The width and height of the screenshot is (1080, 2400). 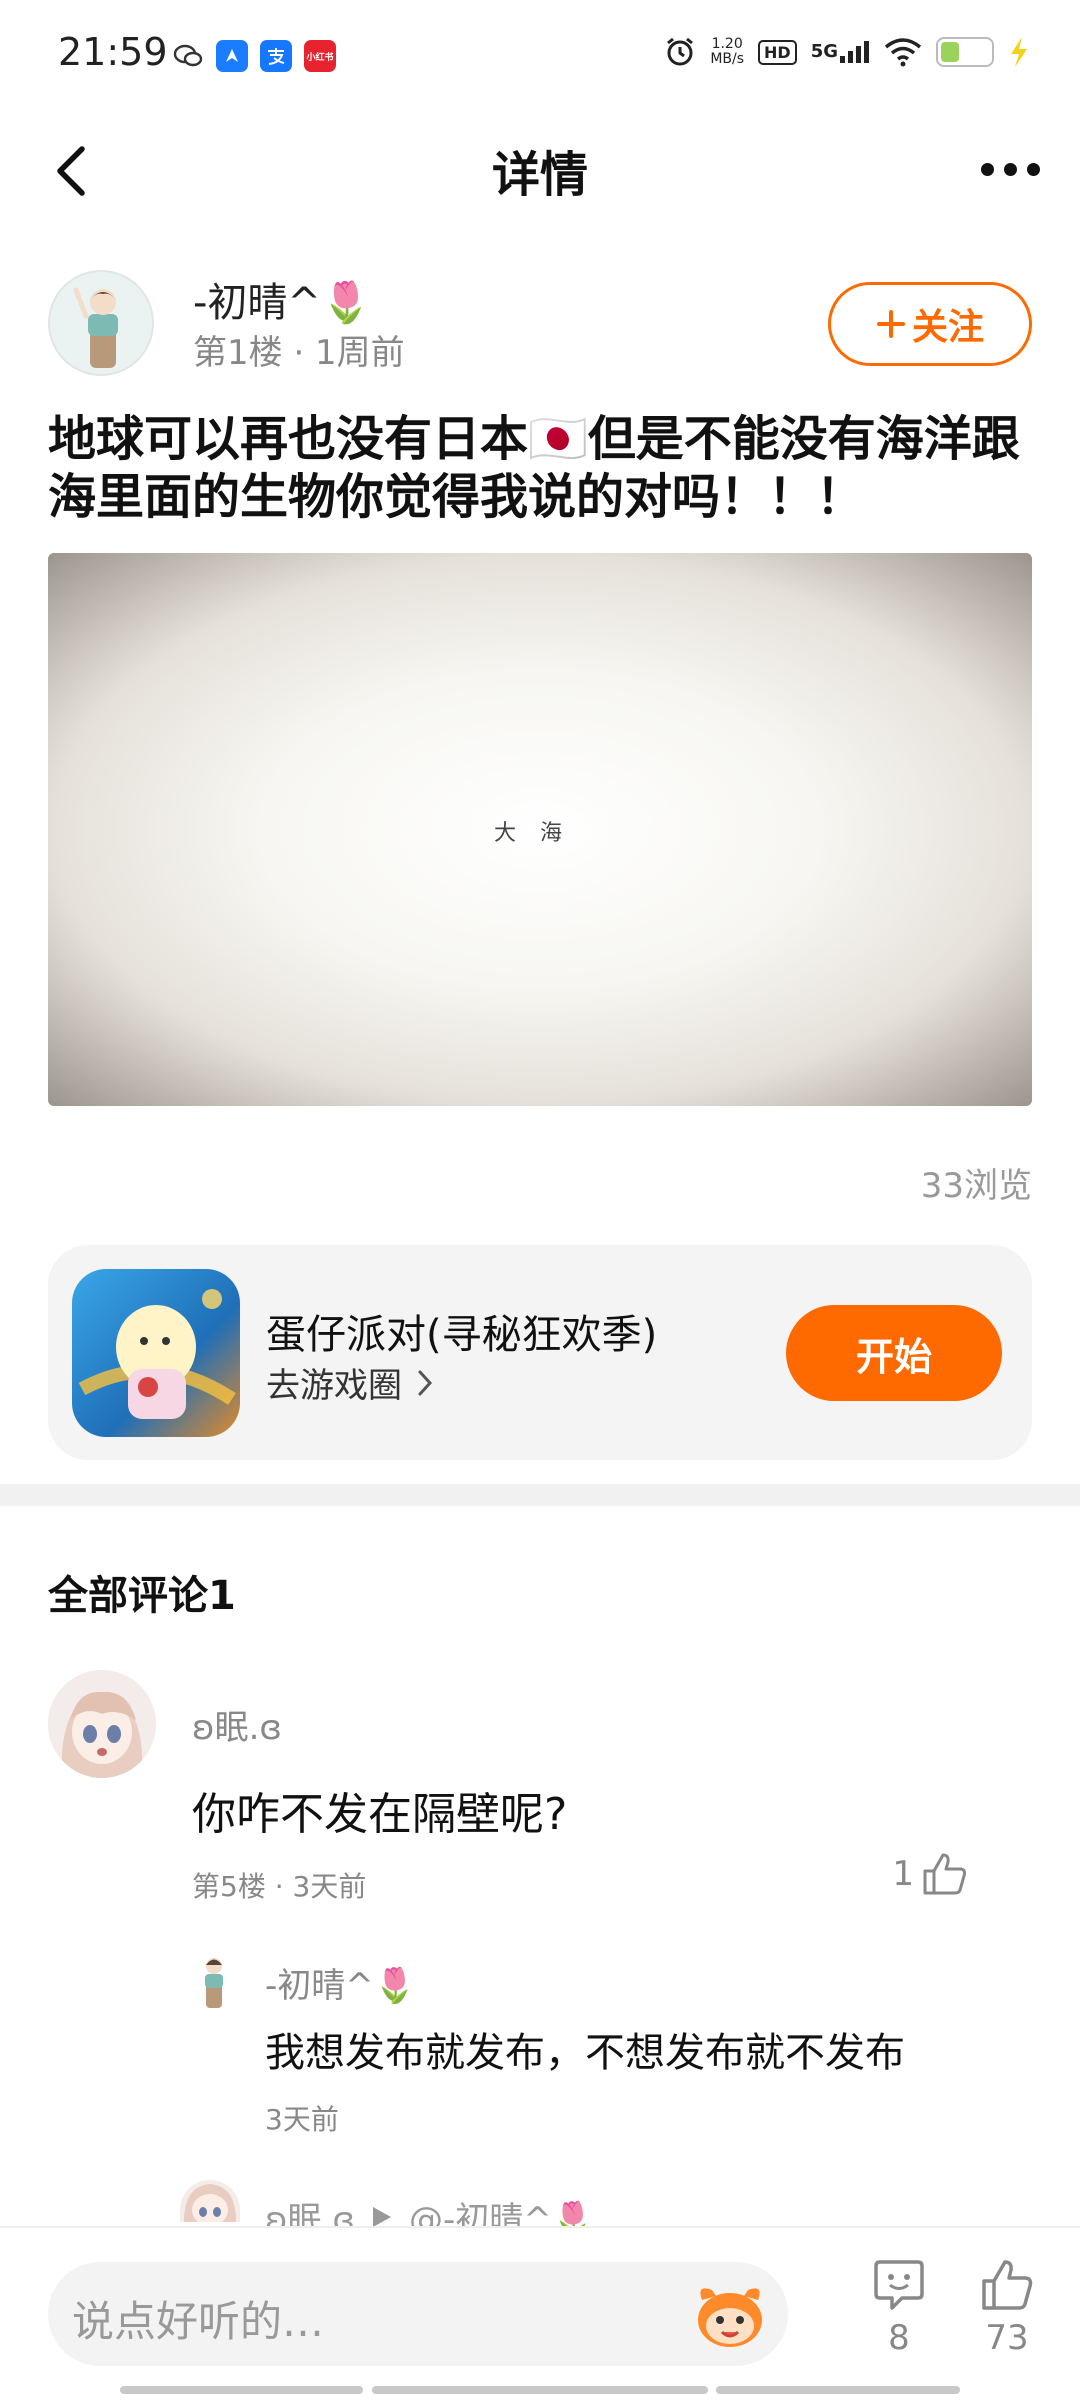 I want to click on comment-like-count: 1, so click(x=903, y=1874).